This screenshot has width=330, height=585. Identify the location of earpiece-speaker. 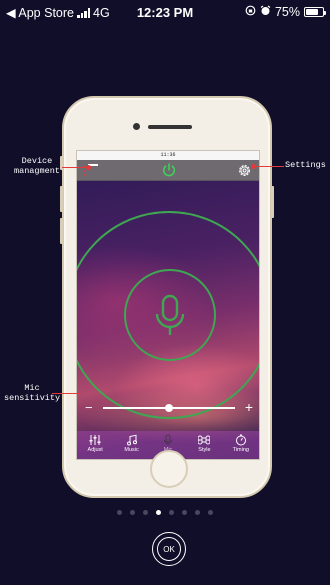
(170, 127).